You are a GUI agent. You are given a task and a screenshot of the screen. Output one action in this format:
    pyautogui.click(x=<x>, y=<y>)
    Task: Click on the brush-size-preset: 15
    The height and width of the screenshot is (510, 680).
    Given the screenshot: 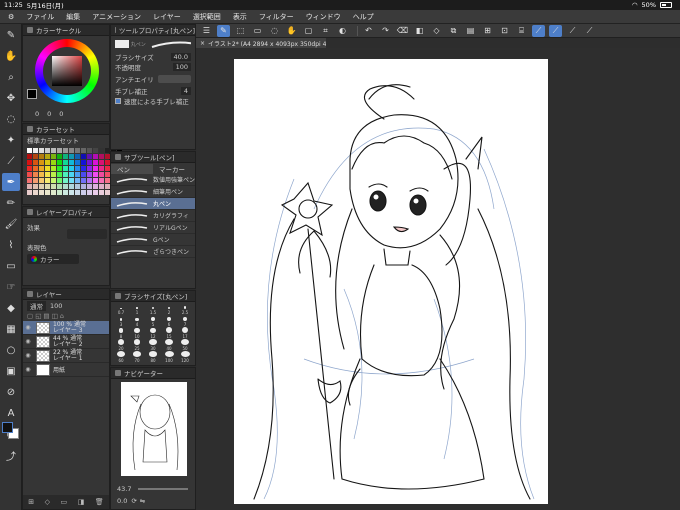 What is the action you would take?
    pyautogui.click(x=169, y=333)
    